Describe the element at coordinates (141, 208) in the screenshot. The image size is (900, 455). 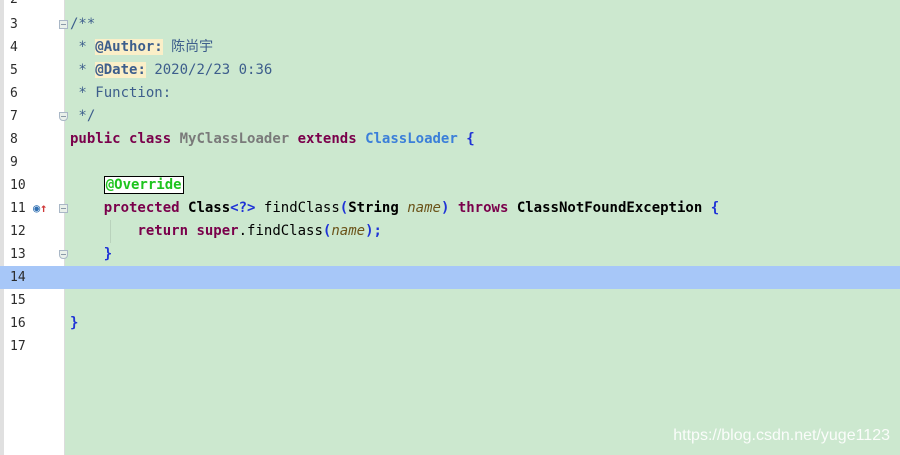
I see `keyword: protected` at that location.